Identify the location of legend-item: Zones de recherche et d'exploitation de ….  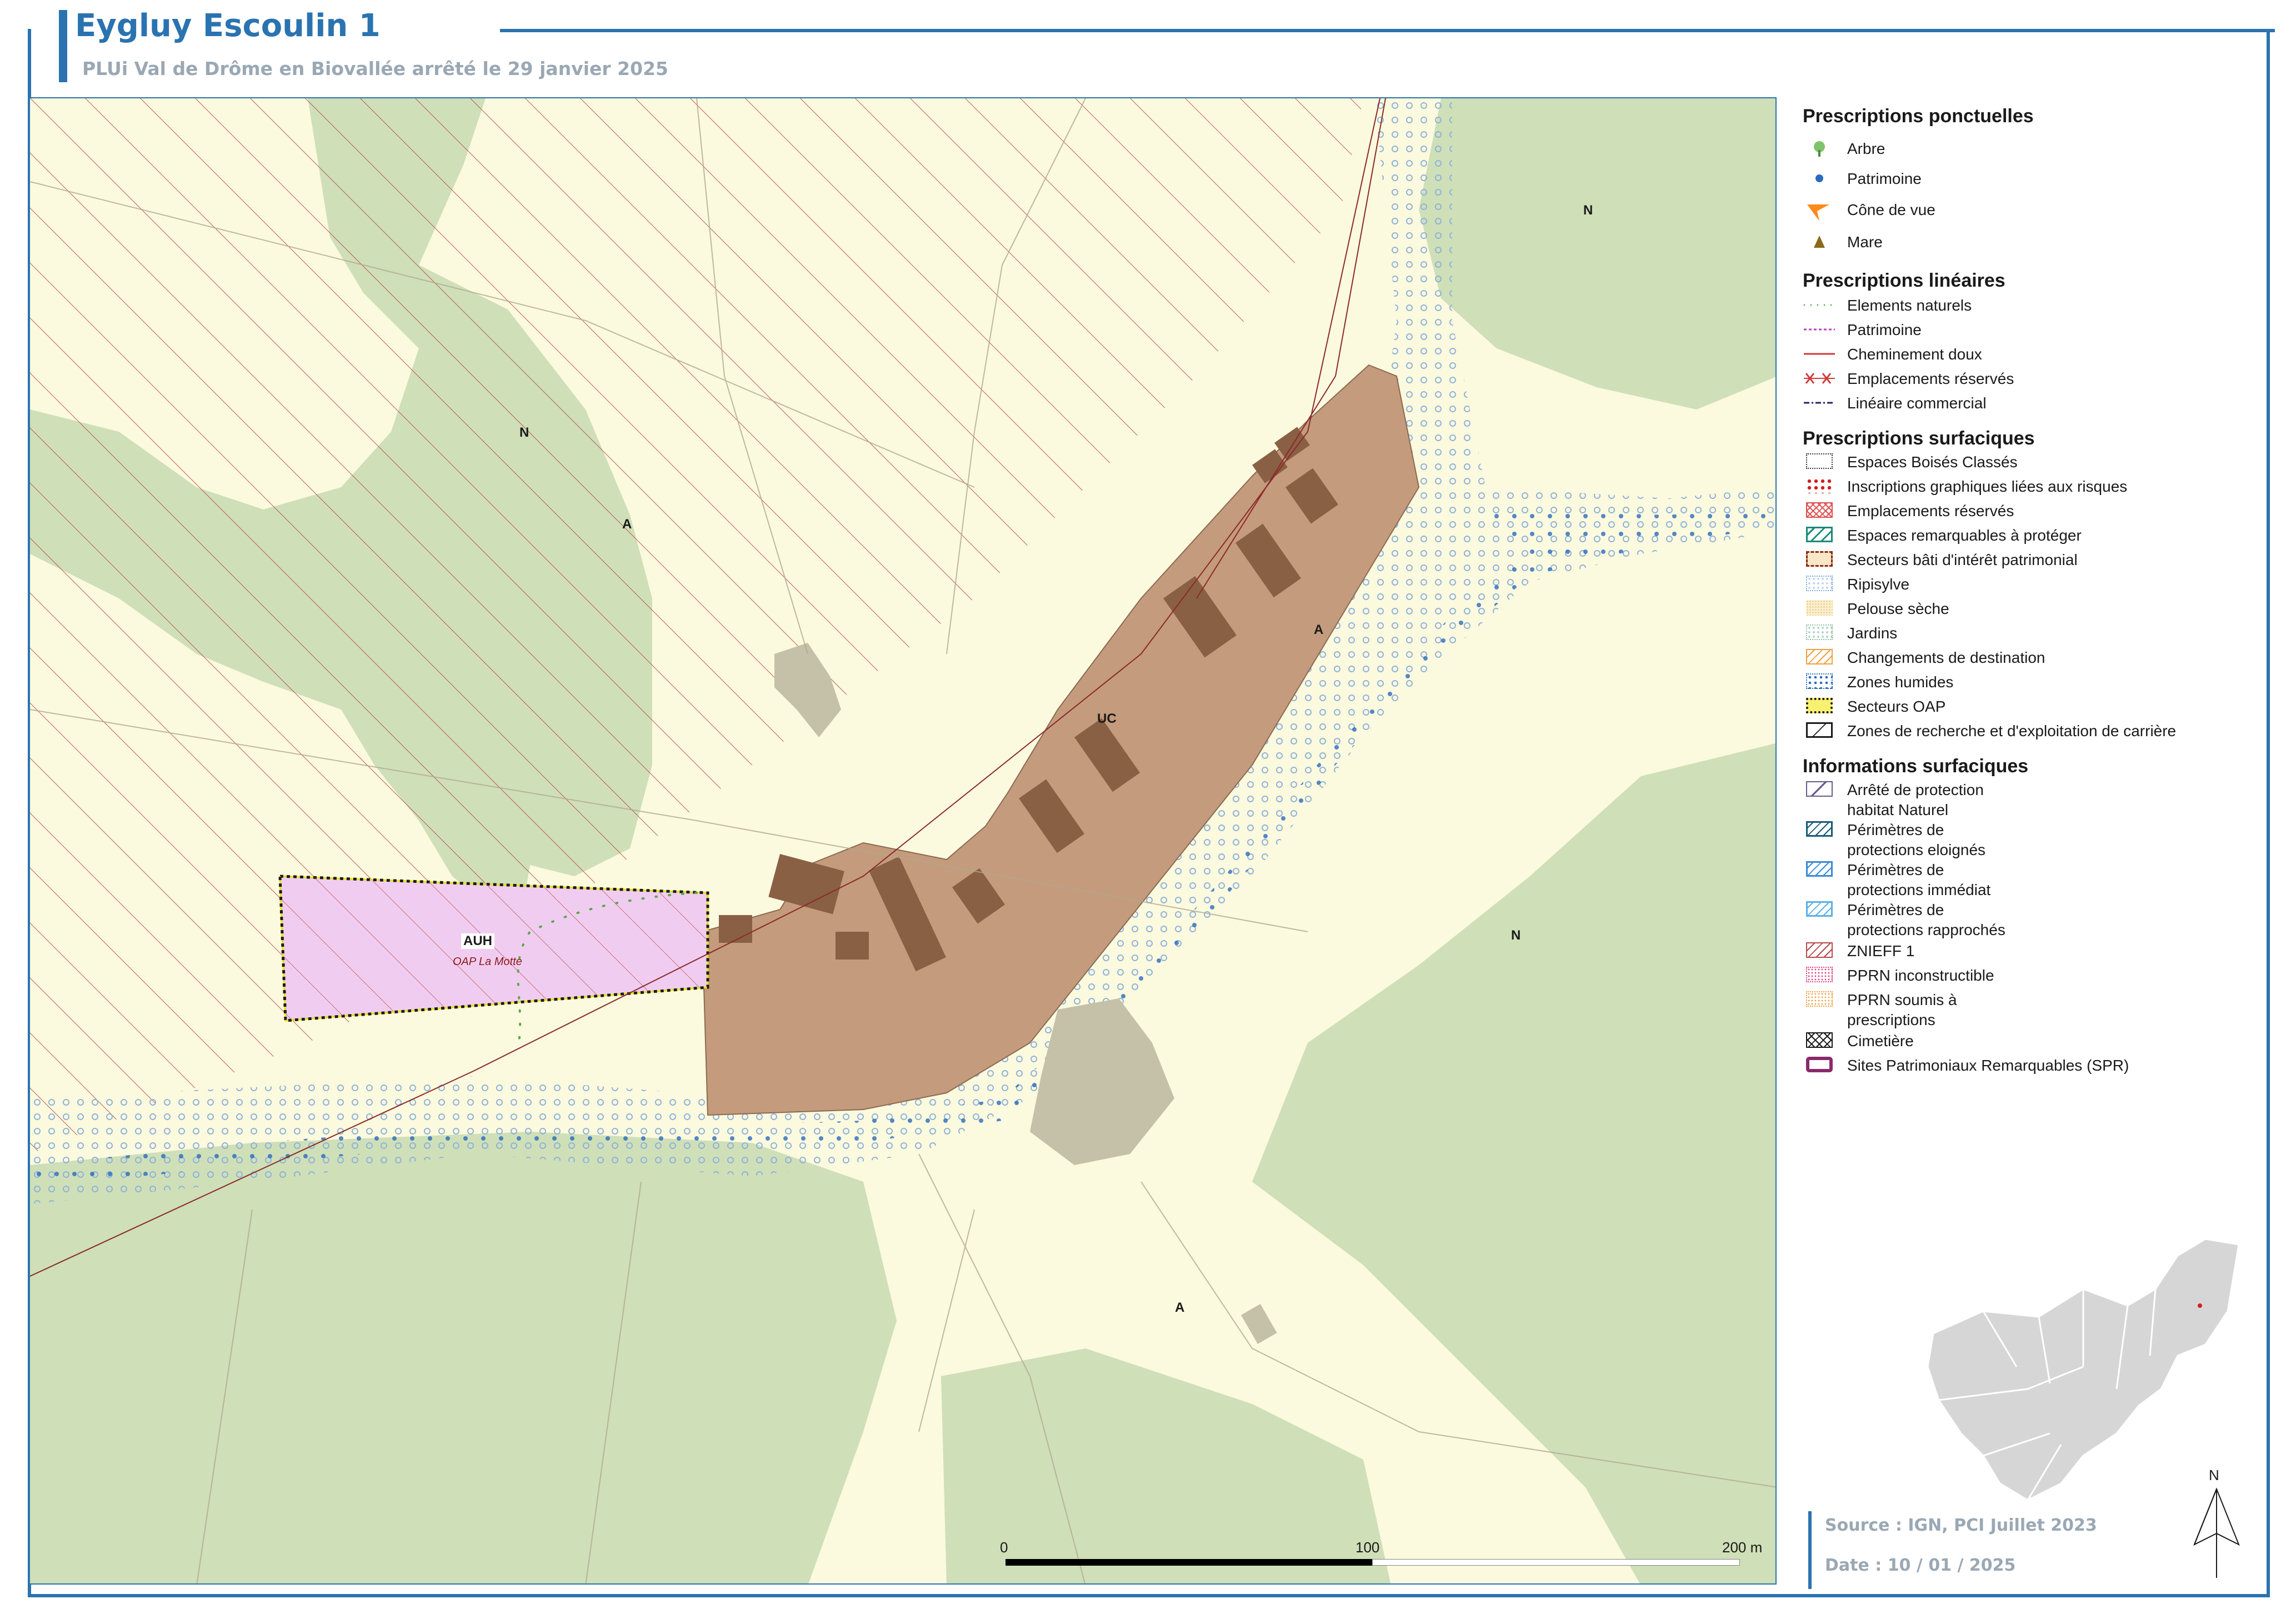
(2030, 731).